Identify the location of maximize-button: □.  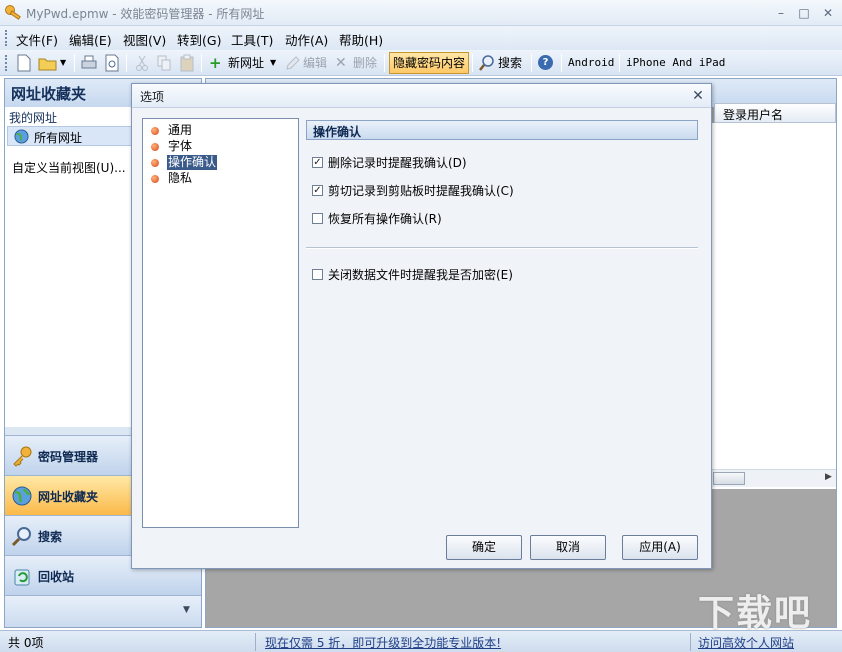
(804, 13).